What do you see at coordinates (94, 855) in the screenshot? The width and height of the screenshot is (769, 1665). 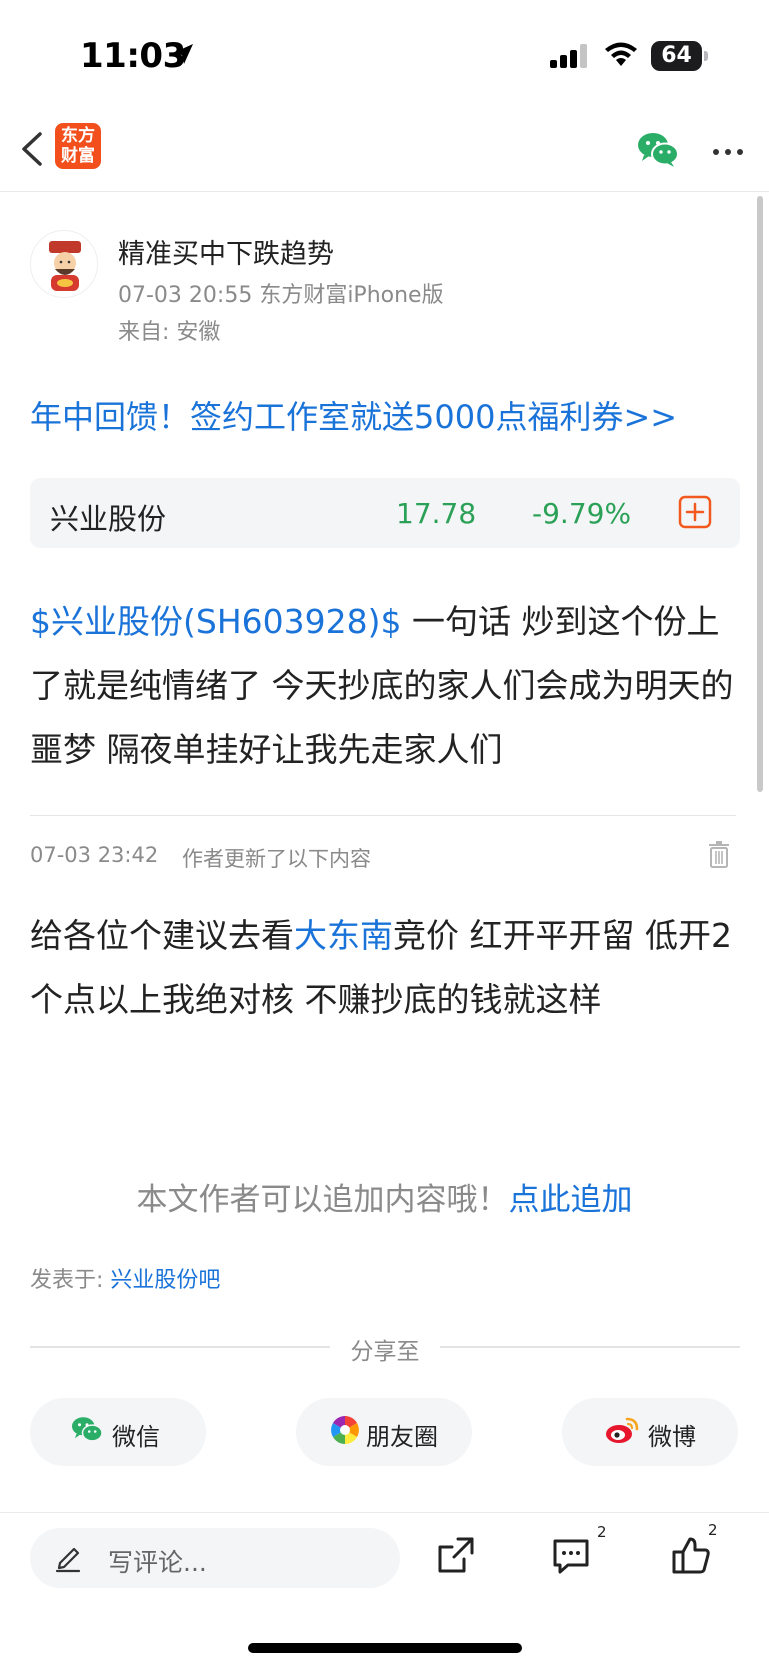 I see `update-time: 07-03 23:42` at bounding box center [94, 855].